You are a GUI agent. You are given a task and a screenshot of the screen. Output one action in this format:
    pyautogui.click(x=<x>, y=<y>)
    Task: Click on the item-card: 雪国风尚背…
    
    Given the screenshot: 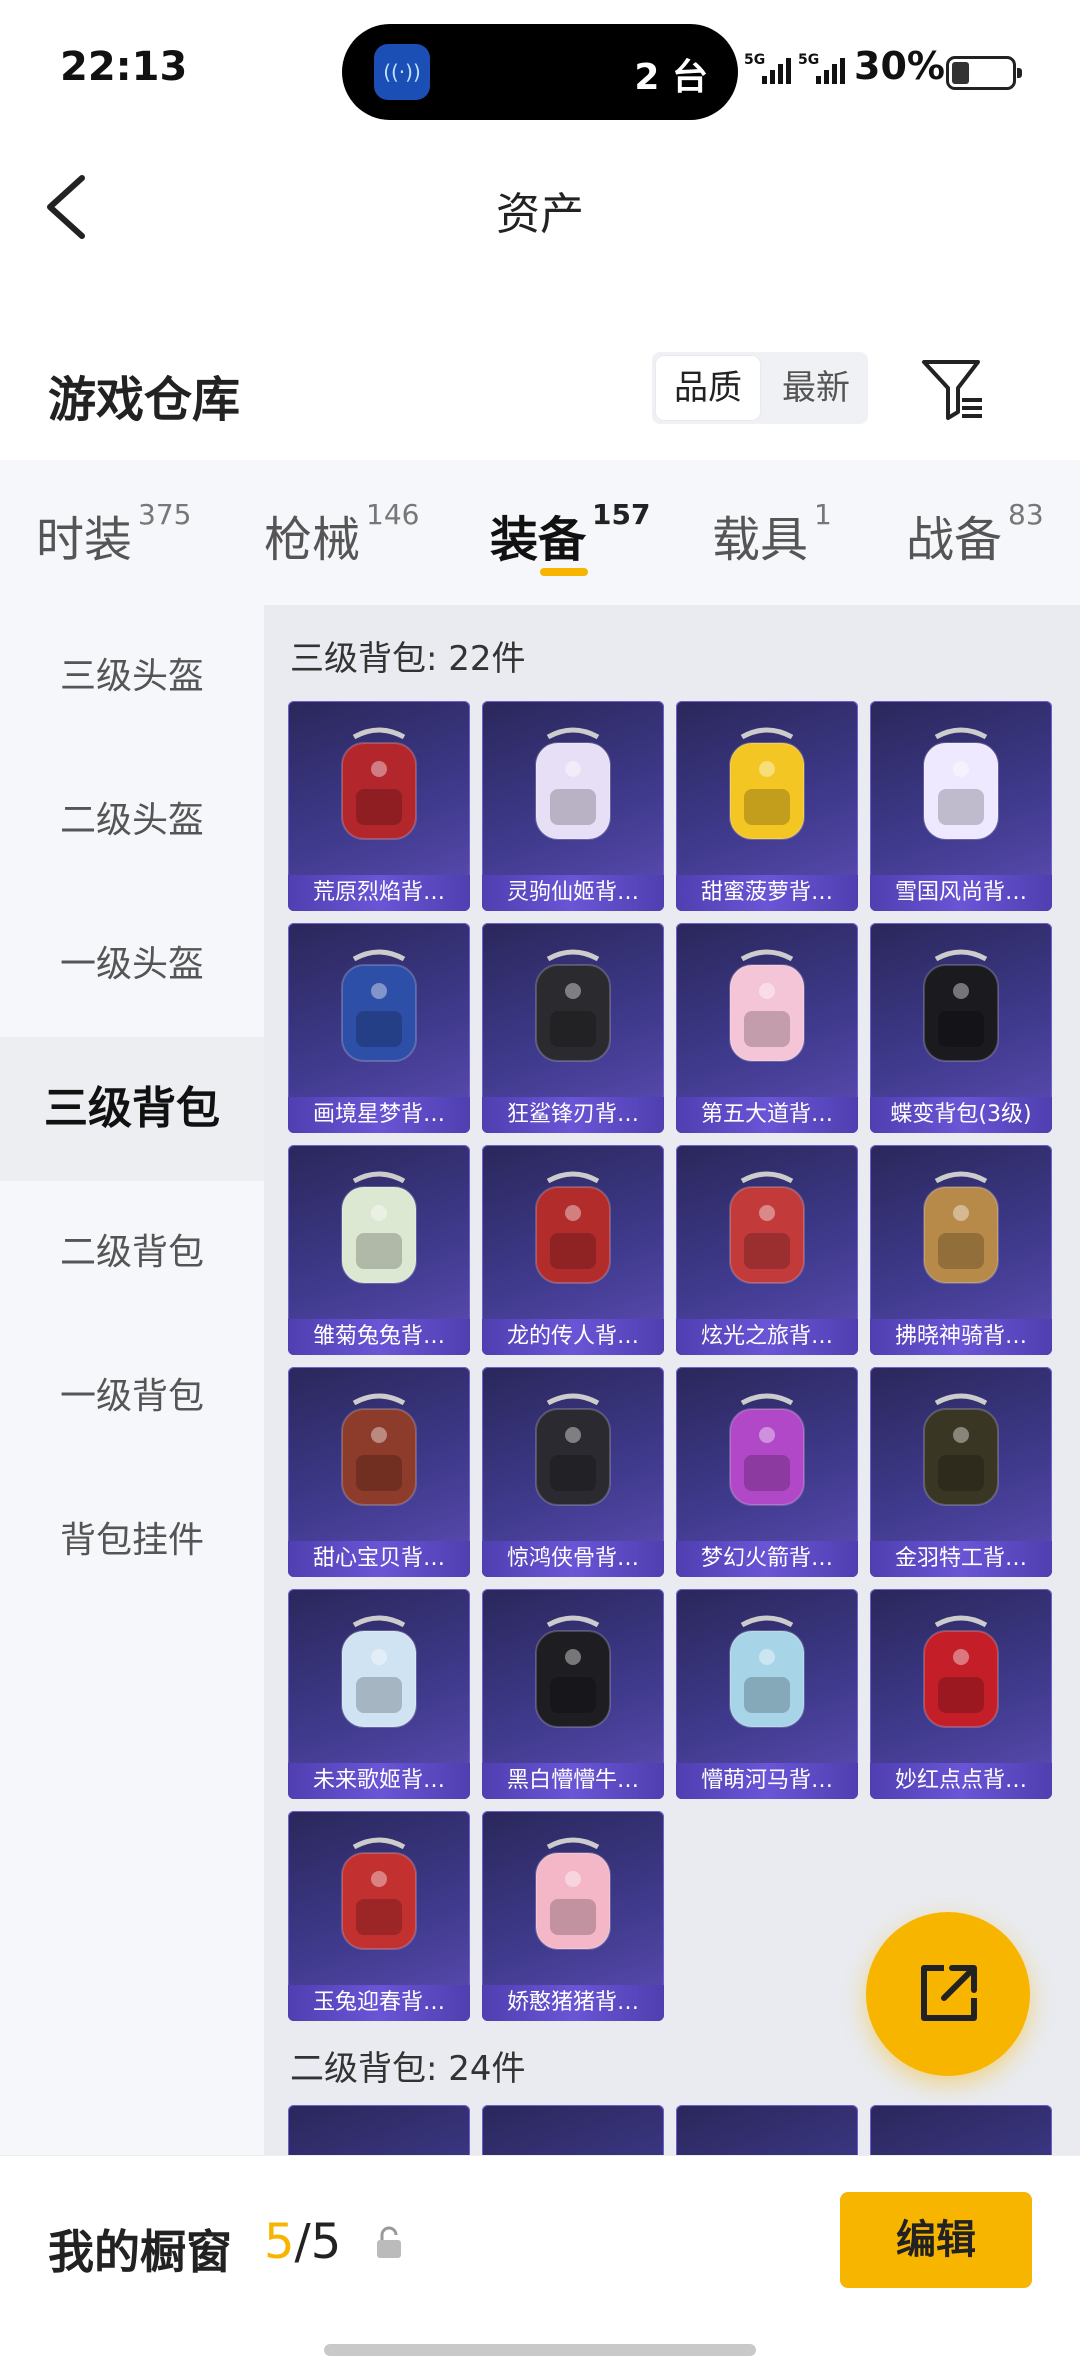 What is the action you would take?
    pyautogui.click(x=961, y=806)
    